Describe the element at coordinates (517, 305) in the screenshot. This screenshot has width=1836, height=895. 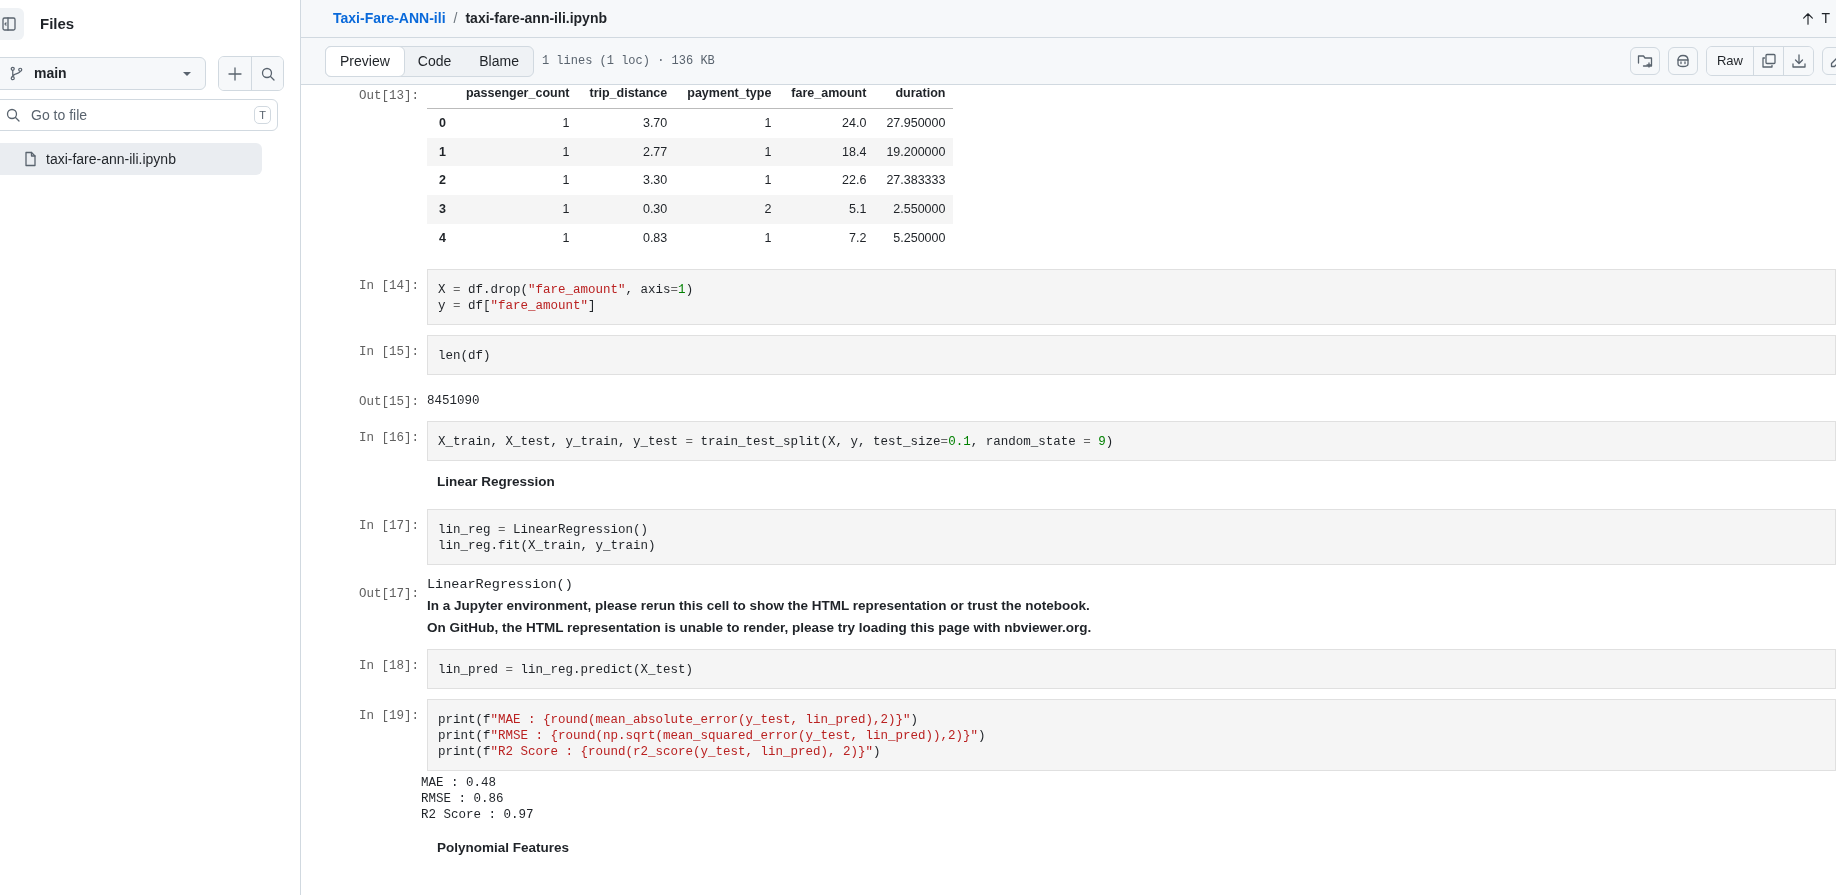
I see `code-line: y = df["fare_amount"]` at that location.